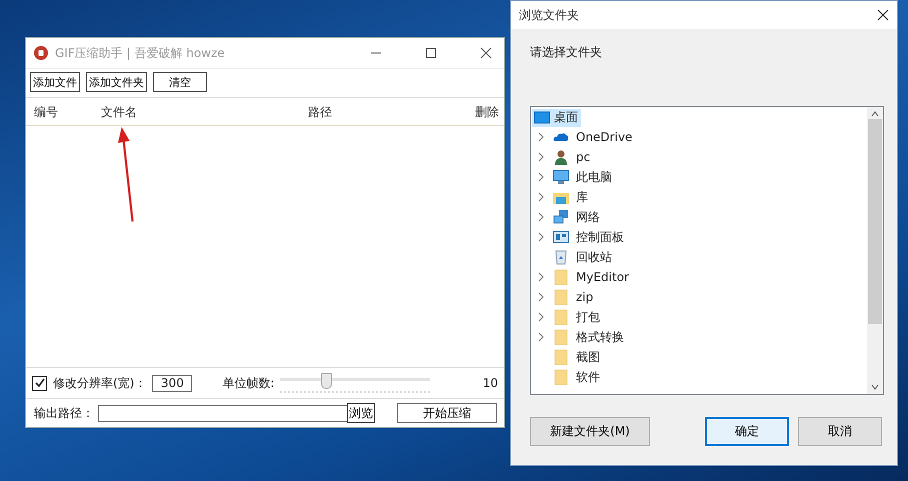 The image size is (908, 481). I want to click on tree-item: 桌面, so click(556, 117).